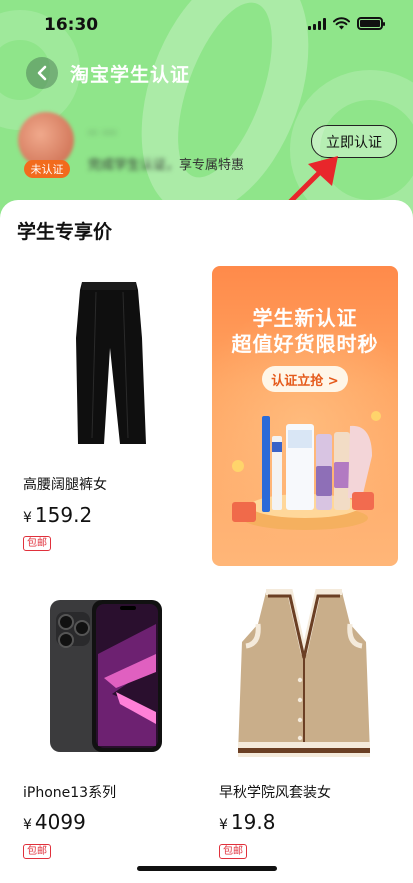 This screenshot has height=883, width=413. Describe the element at coordinates (58, 515) in the screenshot. I see `product-price: ¥159.2` at that location.